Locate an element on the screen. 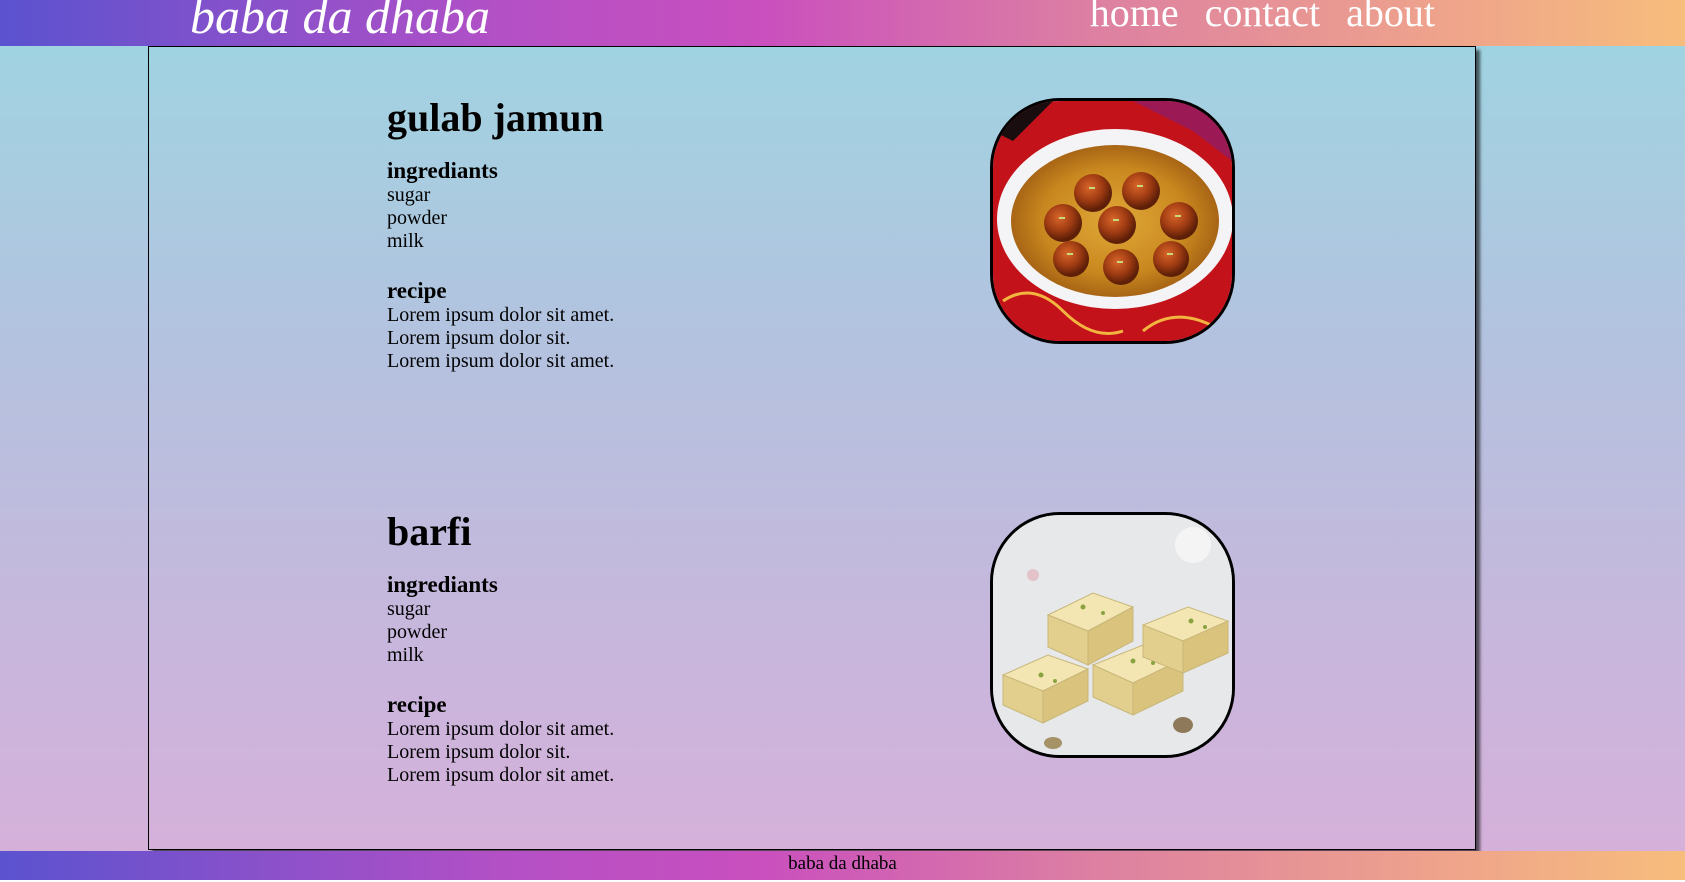 The image size is (1685, 882). site-header: baba da dhaba home contact about is located at coordinates (842, 23).